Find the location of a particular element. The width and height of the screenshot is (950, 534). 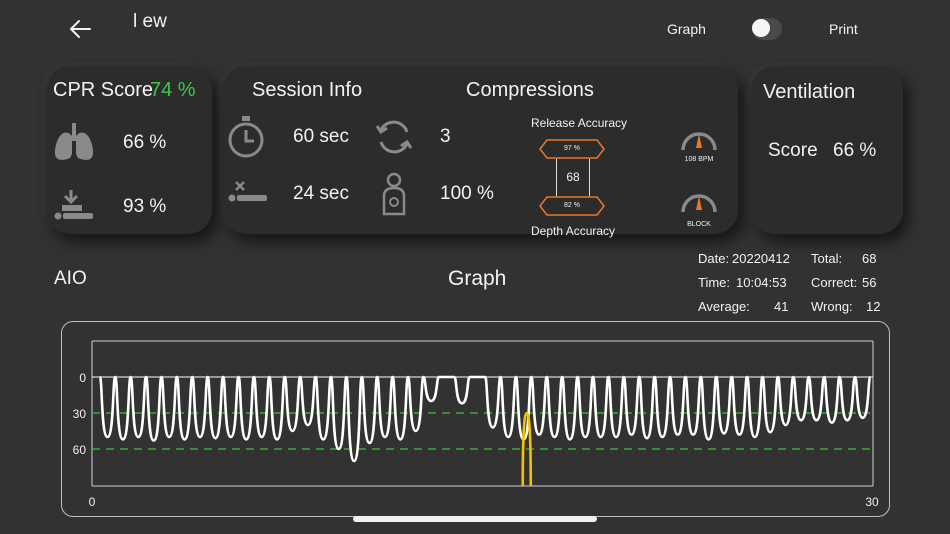

stopwatch-icon is located at coordinates (246, 139).